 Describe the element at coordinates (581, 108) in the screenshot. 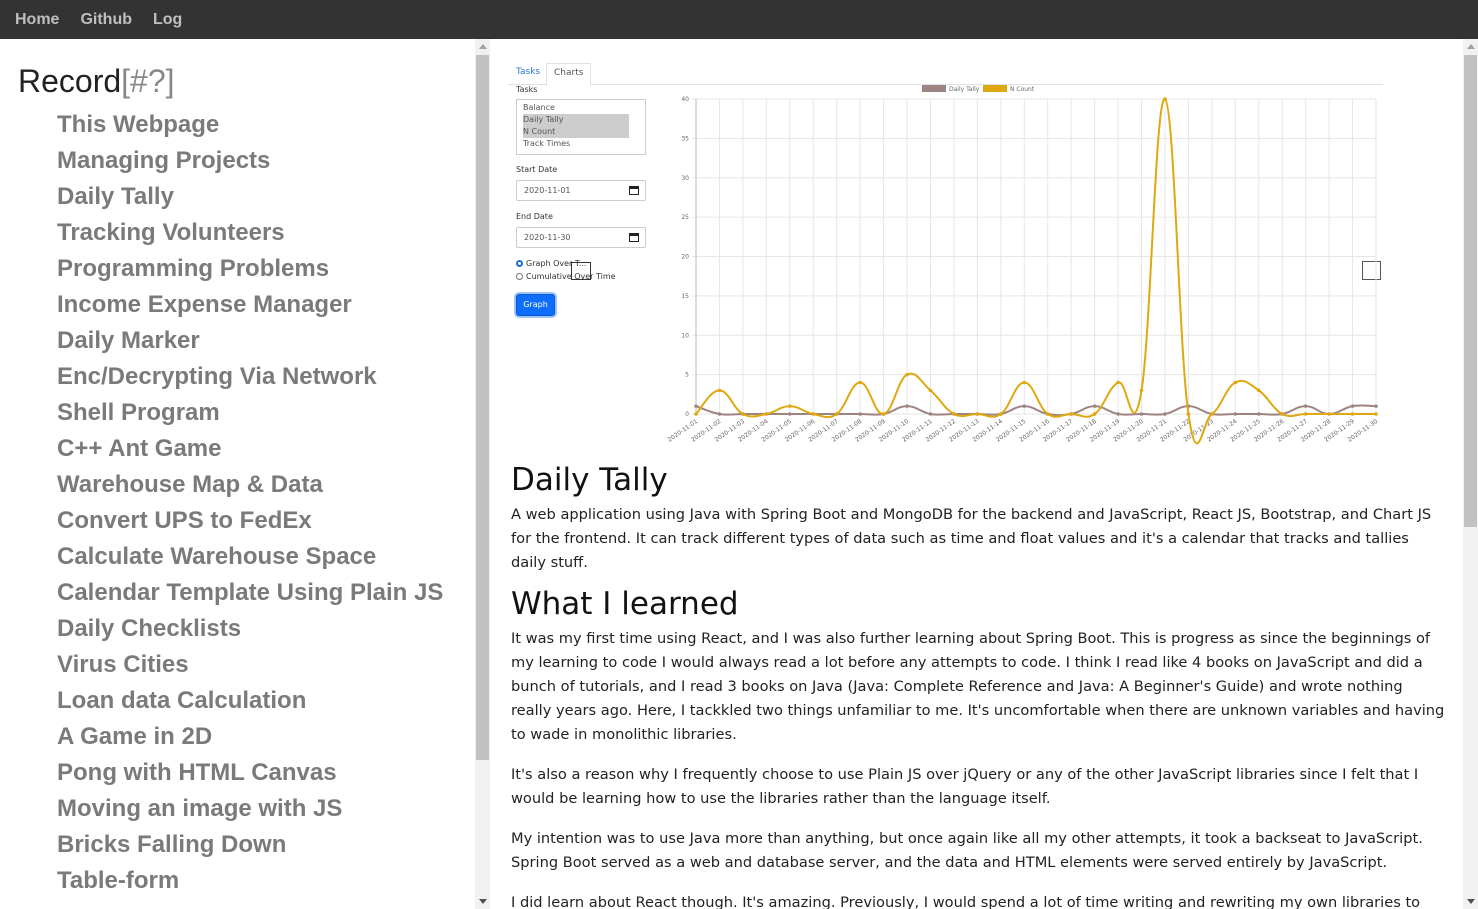

I see `task-option: Balance` at that location.